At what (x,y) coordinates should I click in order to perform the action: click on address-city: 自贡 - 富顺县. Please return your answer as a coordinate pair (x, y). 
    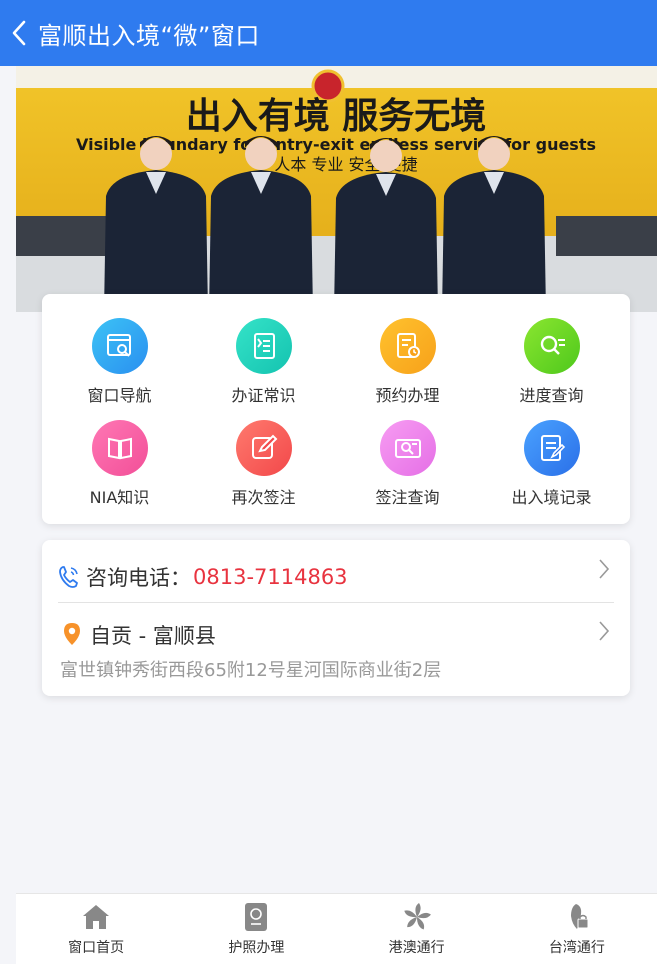
    Looking at the image, I should click on (153, 636).